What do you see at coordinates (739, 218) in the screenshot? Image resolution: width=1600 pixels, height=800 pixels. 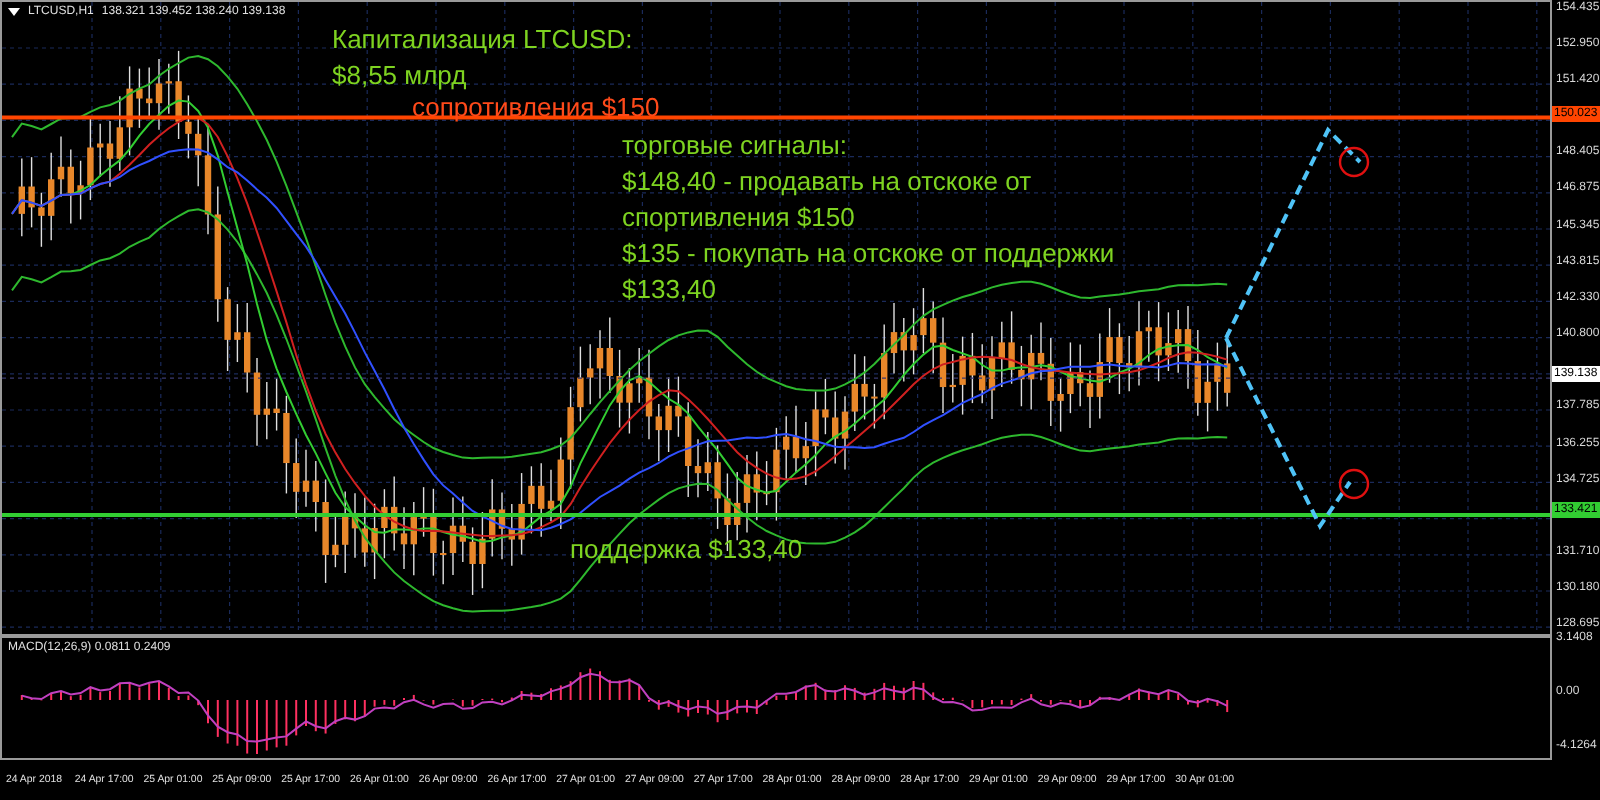 I see `annotation-text: спортивления $150` at bounding box center [739, 218].